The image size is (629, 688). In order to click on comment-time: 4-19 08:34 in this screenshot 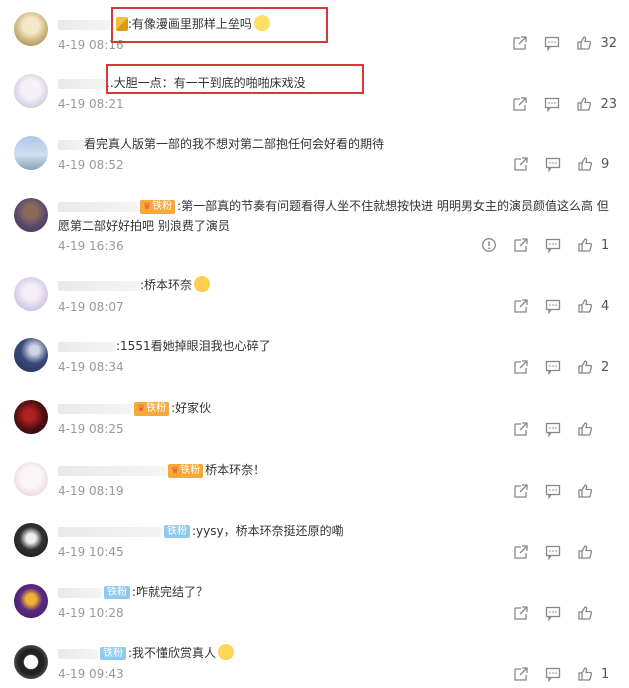, I will do `click(91, 367)`.